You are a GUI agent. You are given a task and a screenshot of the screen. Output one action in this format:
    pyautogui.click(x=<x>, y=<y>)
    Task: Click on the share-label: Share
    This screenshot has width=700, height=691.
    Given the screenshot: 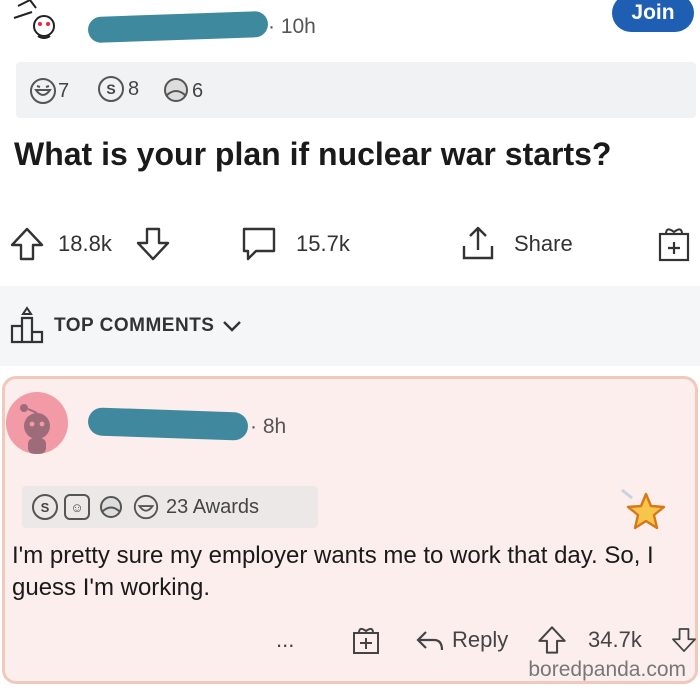 What is the action you would take?
    pyautogui.click(x=543, y=243)
    